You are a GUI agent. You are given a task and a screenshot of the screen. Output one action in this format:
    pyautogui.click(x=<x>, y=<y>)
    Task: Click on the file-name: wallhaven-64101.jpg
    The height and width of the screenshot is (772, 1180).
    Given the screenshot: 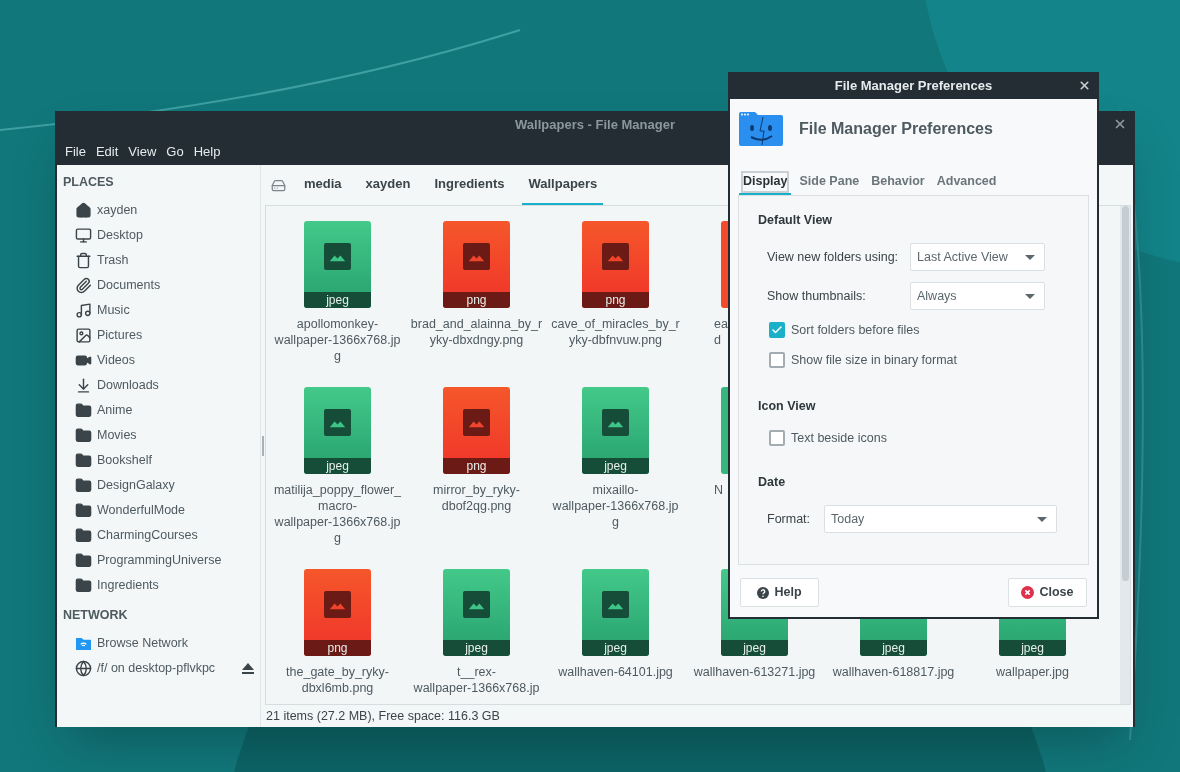 What is the action you would take?
    pyautogui.click(x=615, y=672)
    